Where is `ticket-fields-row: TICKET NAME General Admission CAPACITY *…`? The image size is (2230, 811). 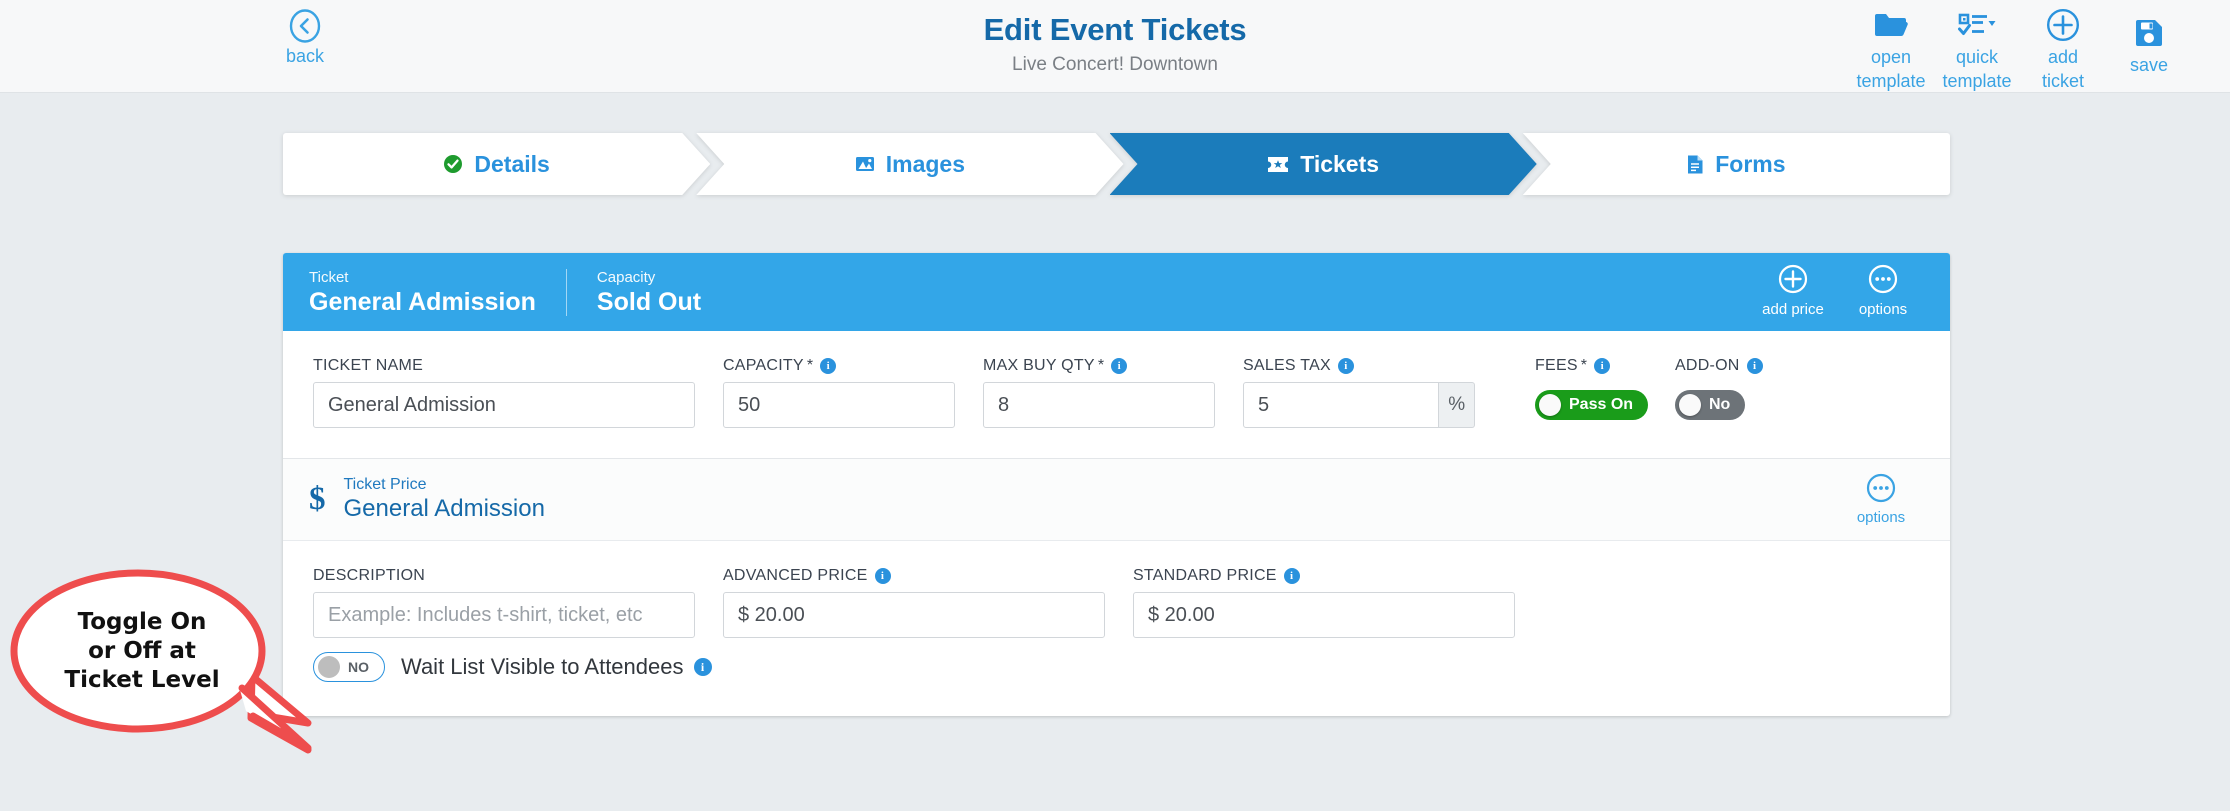 ticket-fields-row: TICKET NAME General Admission CAPACITY *… is located at coordinates (1116, 394).